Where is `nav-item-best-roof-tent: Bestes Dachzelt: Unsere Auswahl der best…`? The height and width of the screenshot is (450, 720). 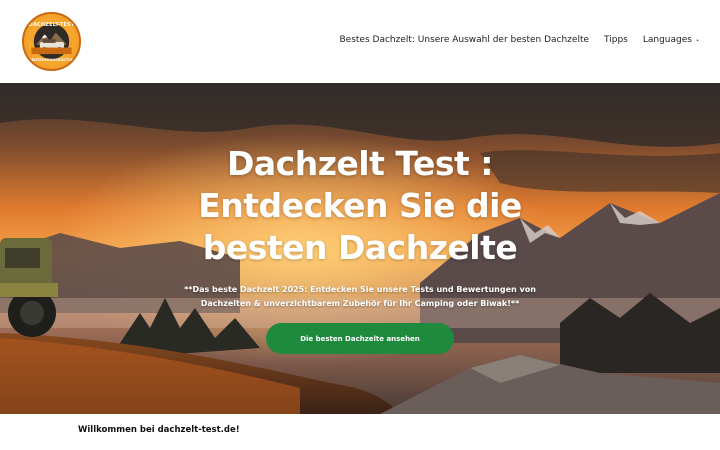 nav-item-best-roof-tent: Bestes Dachzelt: Unsere Auswahl der best… is located at coordinates (465, 40).